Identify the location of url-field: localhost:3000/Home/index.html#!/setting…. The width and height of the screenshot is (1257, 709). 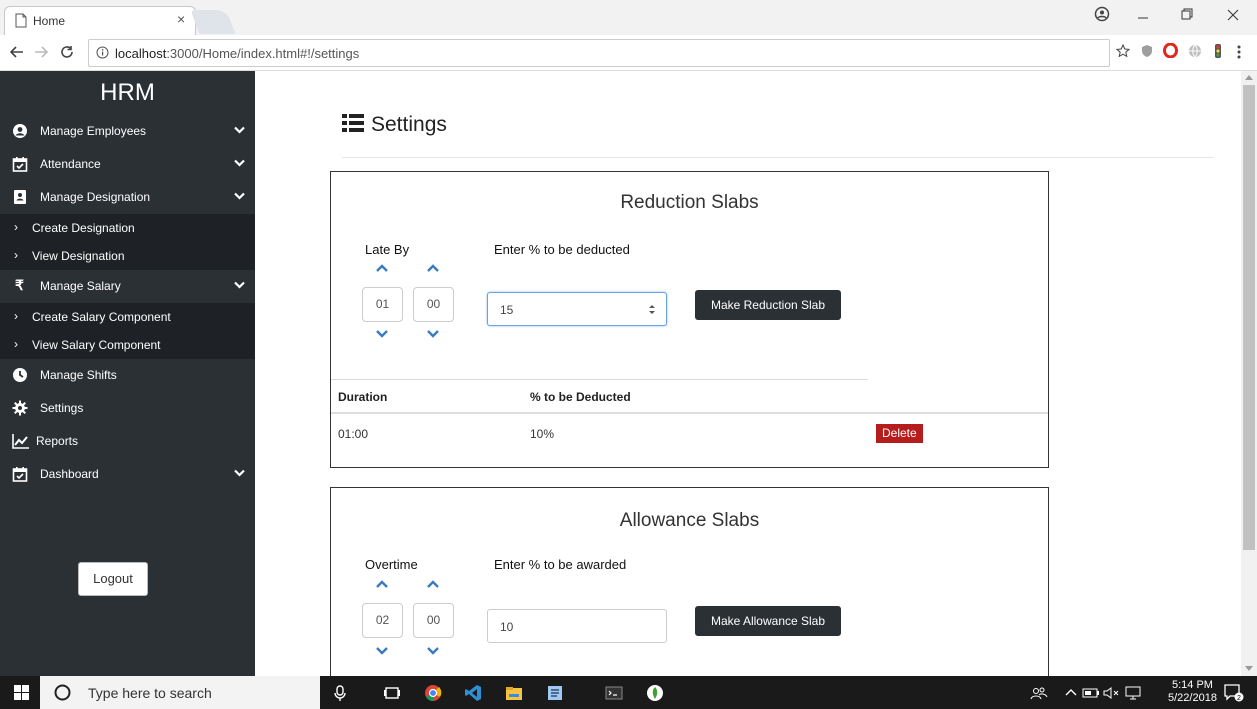
(599, 53).